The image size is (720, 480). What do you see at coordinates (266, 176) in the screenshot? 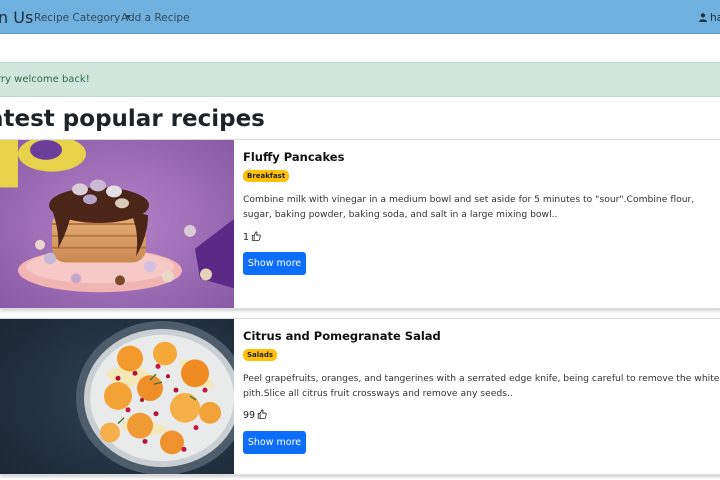
I see `category-badge: Breakfast` at bounding box center [266, 176].